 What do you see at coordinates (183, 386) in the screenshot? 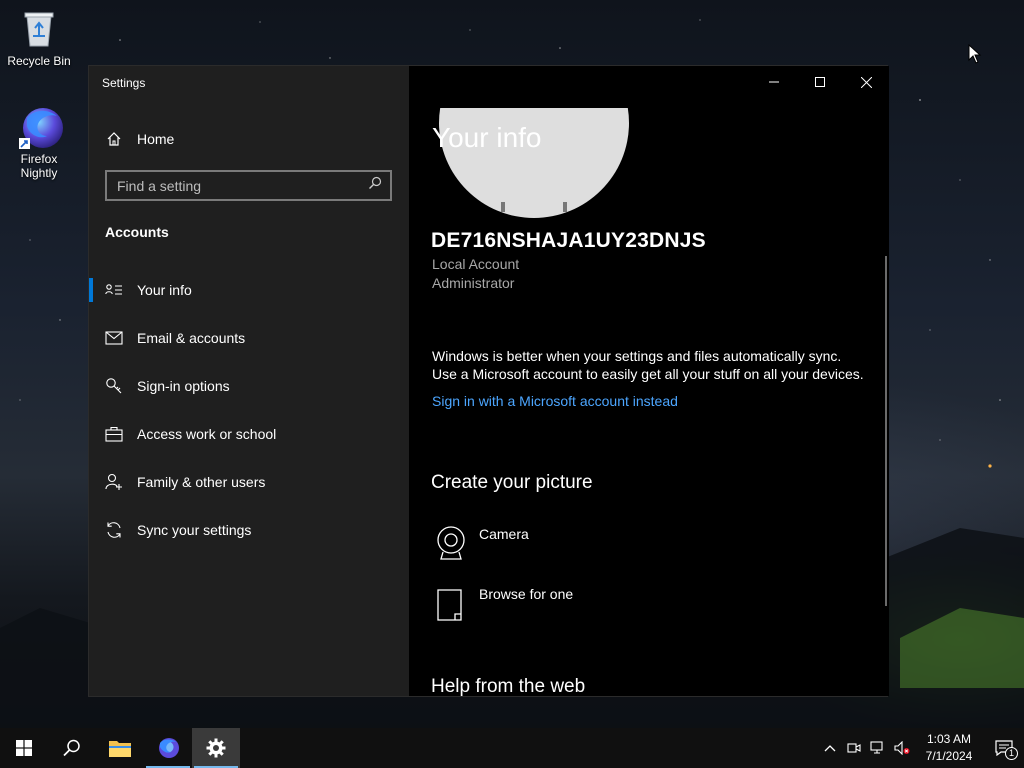
I see `nav-item-label: Sign-in options` at bounding box center [183, 386].